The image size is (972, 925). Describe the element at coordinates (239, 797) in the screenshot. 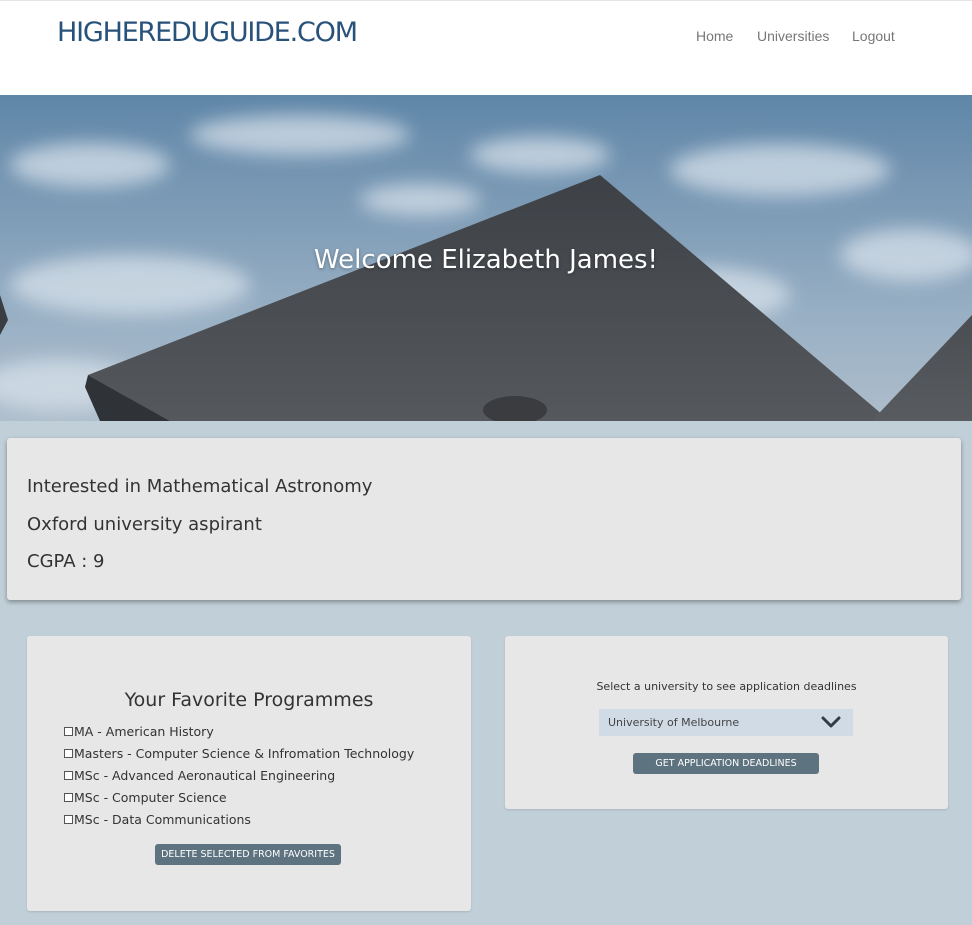

I see `list-item: MSc - Computer Science` at that location.